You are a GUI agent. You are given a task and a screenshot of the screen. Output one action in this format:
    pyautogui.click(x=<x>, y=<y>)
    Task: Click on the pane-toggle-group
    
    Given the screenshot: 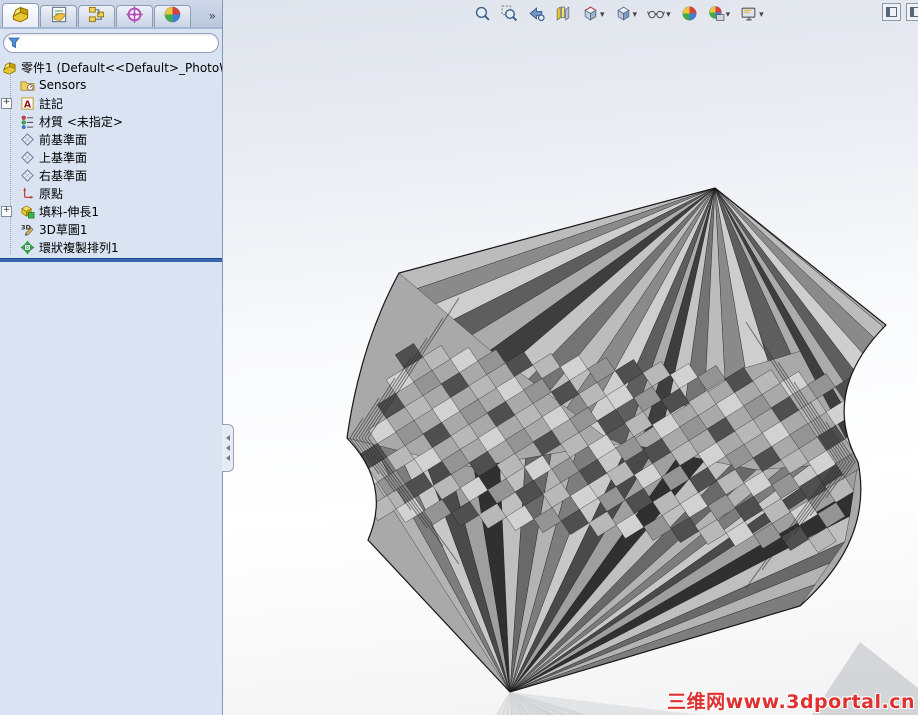 What is the action you would take?
    pyautogui.click(x=900, y=12)
    